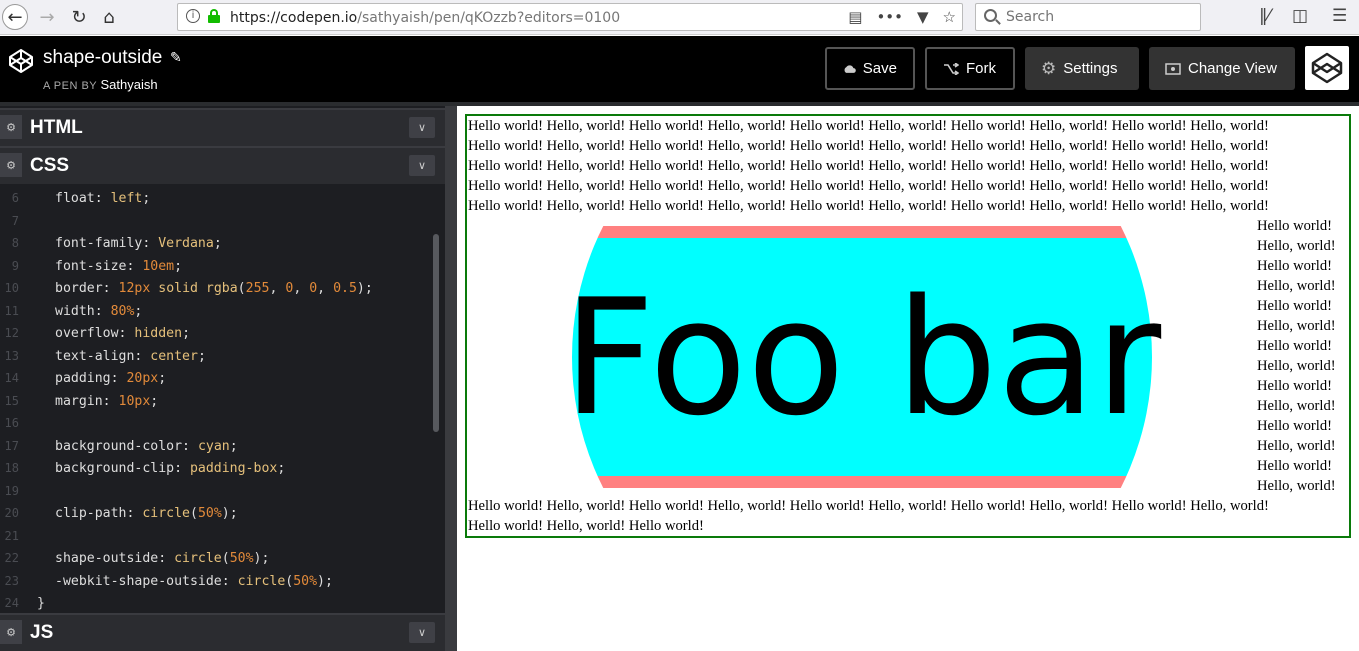 This screenshot has height=651, width=1359. I want to click on code-text: background-color: cyan;, so click(146, 446).